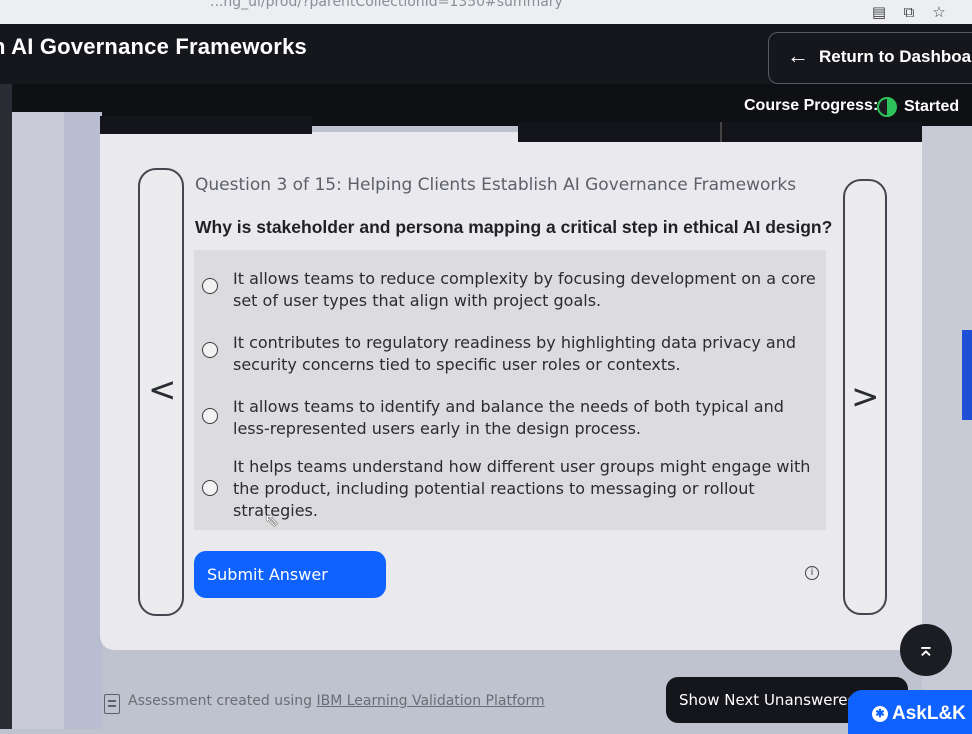  I want to click on return-to-dashboard-button: ← Return to Dashboar, so click(870, 58).